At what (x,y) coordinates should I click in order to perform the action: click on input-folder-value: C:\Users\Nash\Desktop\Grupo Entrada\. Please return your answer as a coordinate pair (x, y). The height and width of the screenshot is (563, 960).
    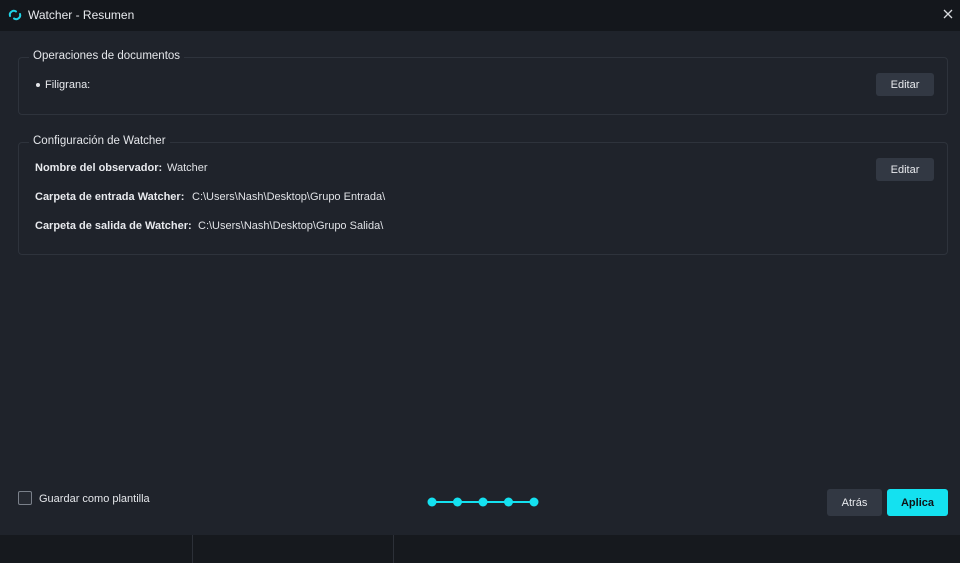
    Looking at the image, I should click on (289, 197).